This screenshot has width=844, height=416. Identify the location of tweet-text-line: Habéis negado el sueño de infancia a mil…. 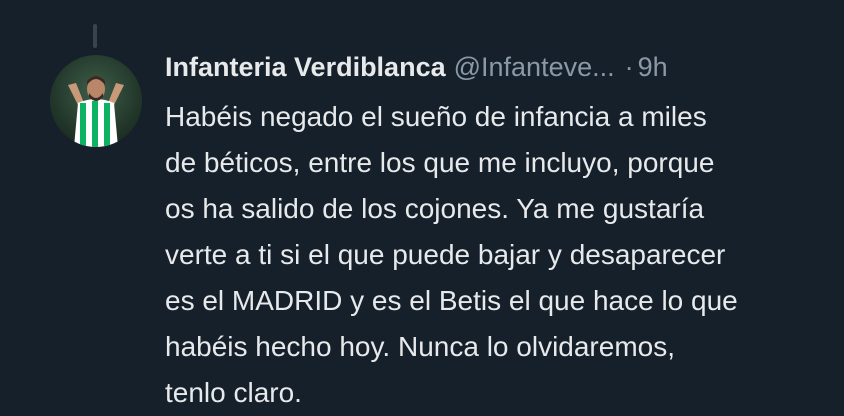
(436, 116).